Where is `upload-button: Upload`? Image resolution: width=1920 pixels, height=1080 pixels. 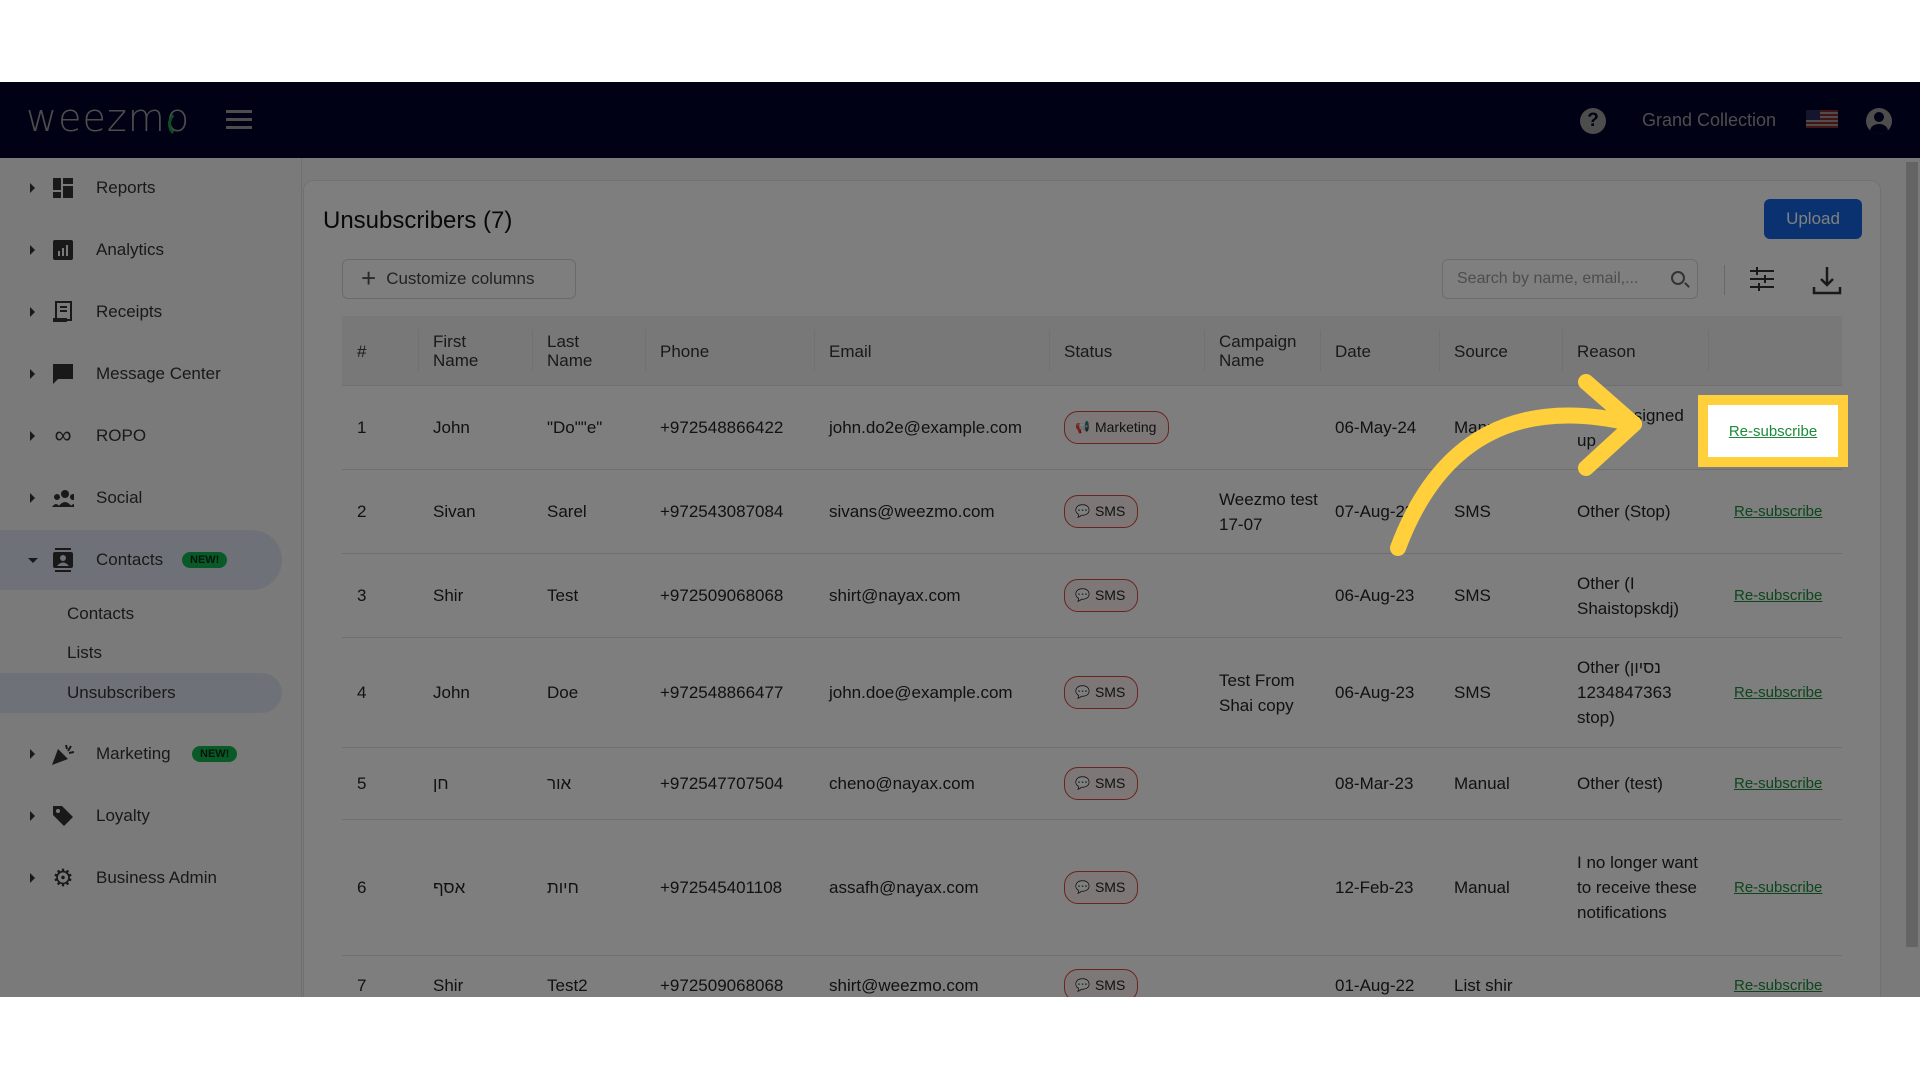 upload-button: Upload is located at coordinates (1813, 219).